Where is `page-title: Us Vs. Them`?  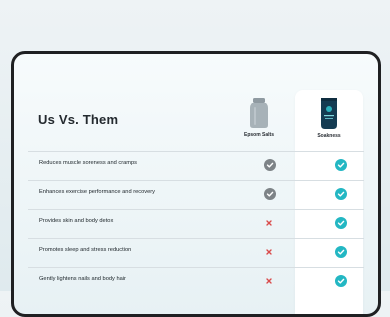 page-title: Us Vs. Them is located at coordinates (78, 119).